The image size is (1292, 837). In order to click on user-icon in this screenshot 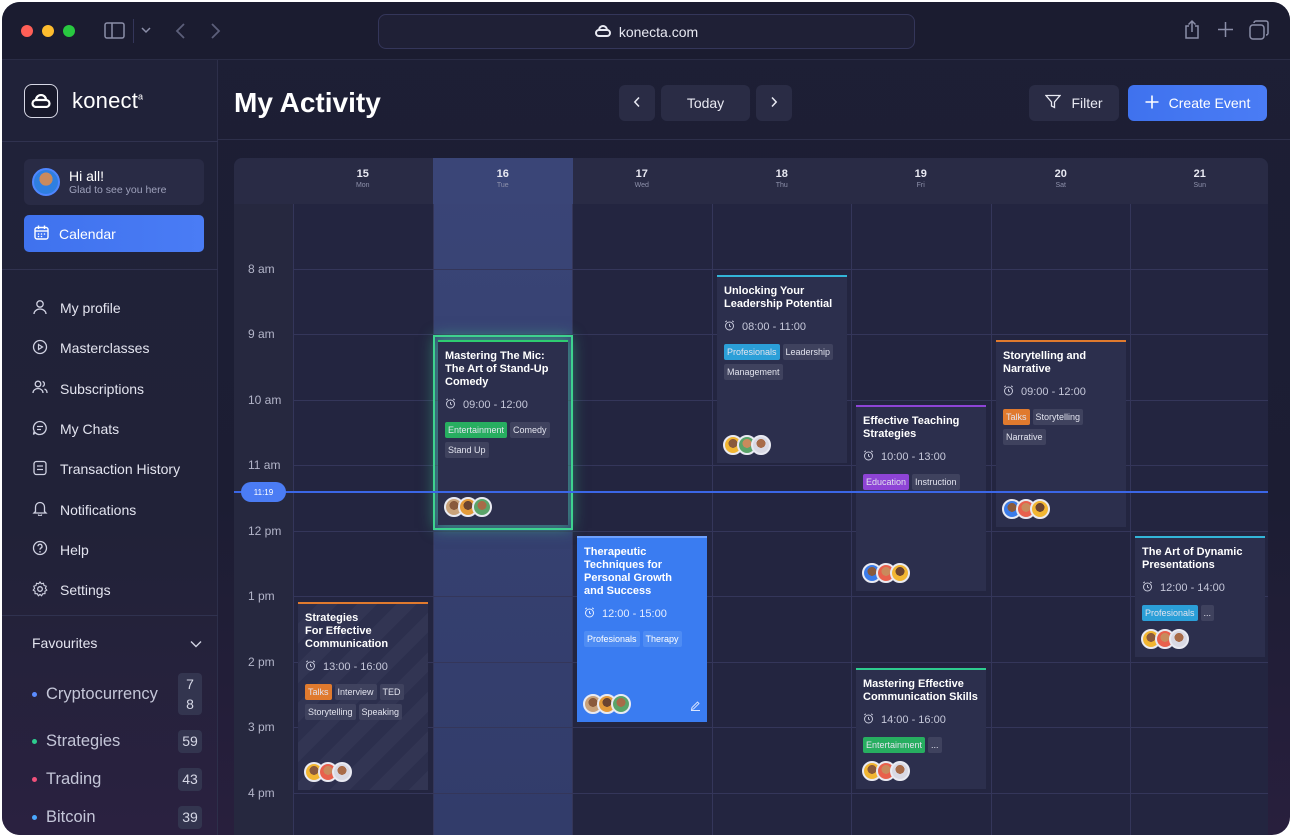, I will do `click(40, 308)`.